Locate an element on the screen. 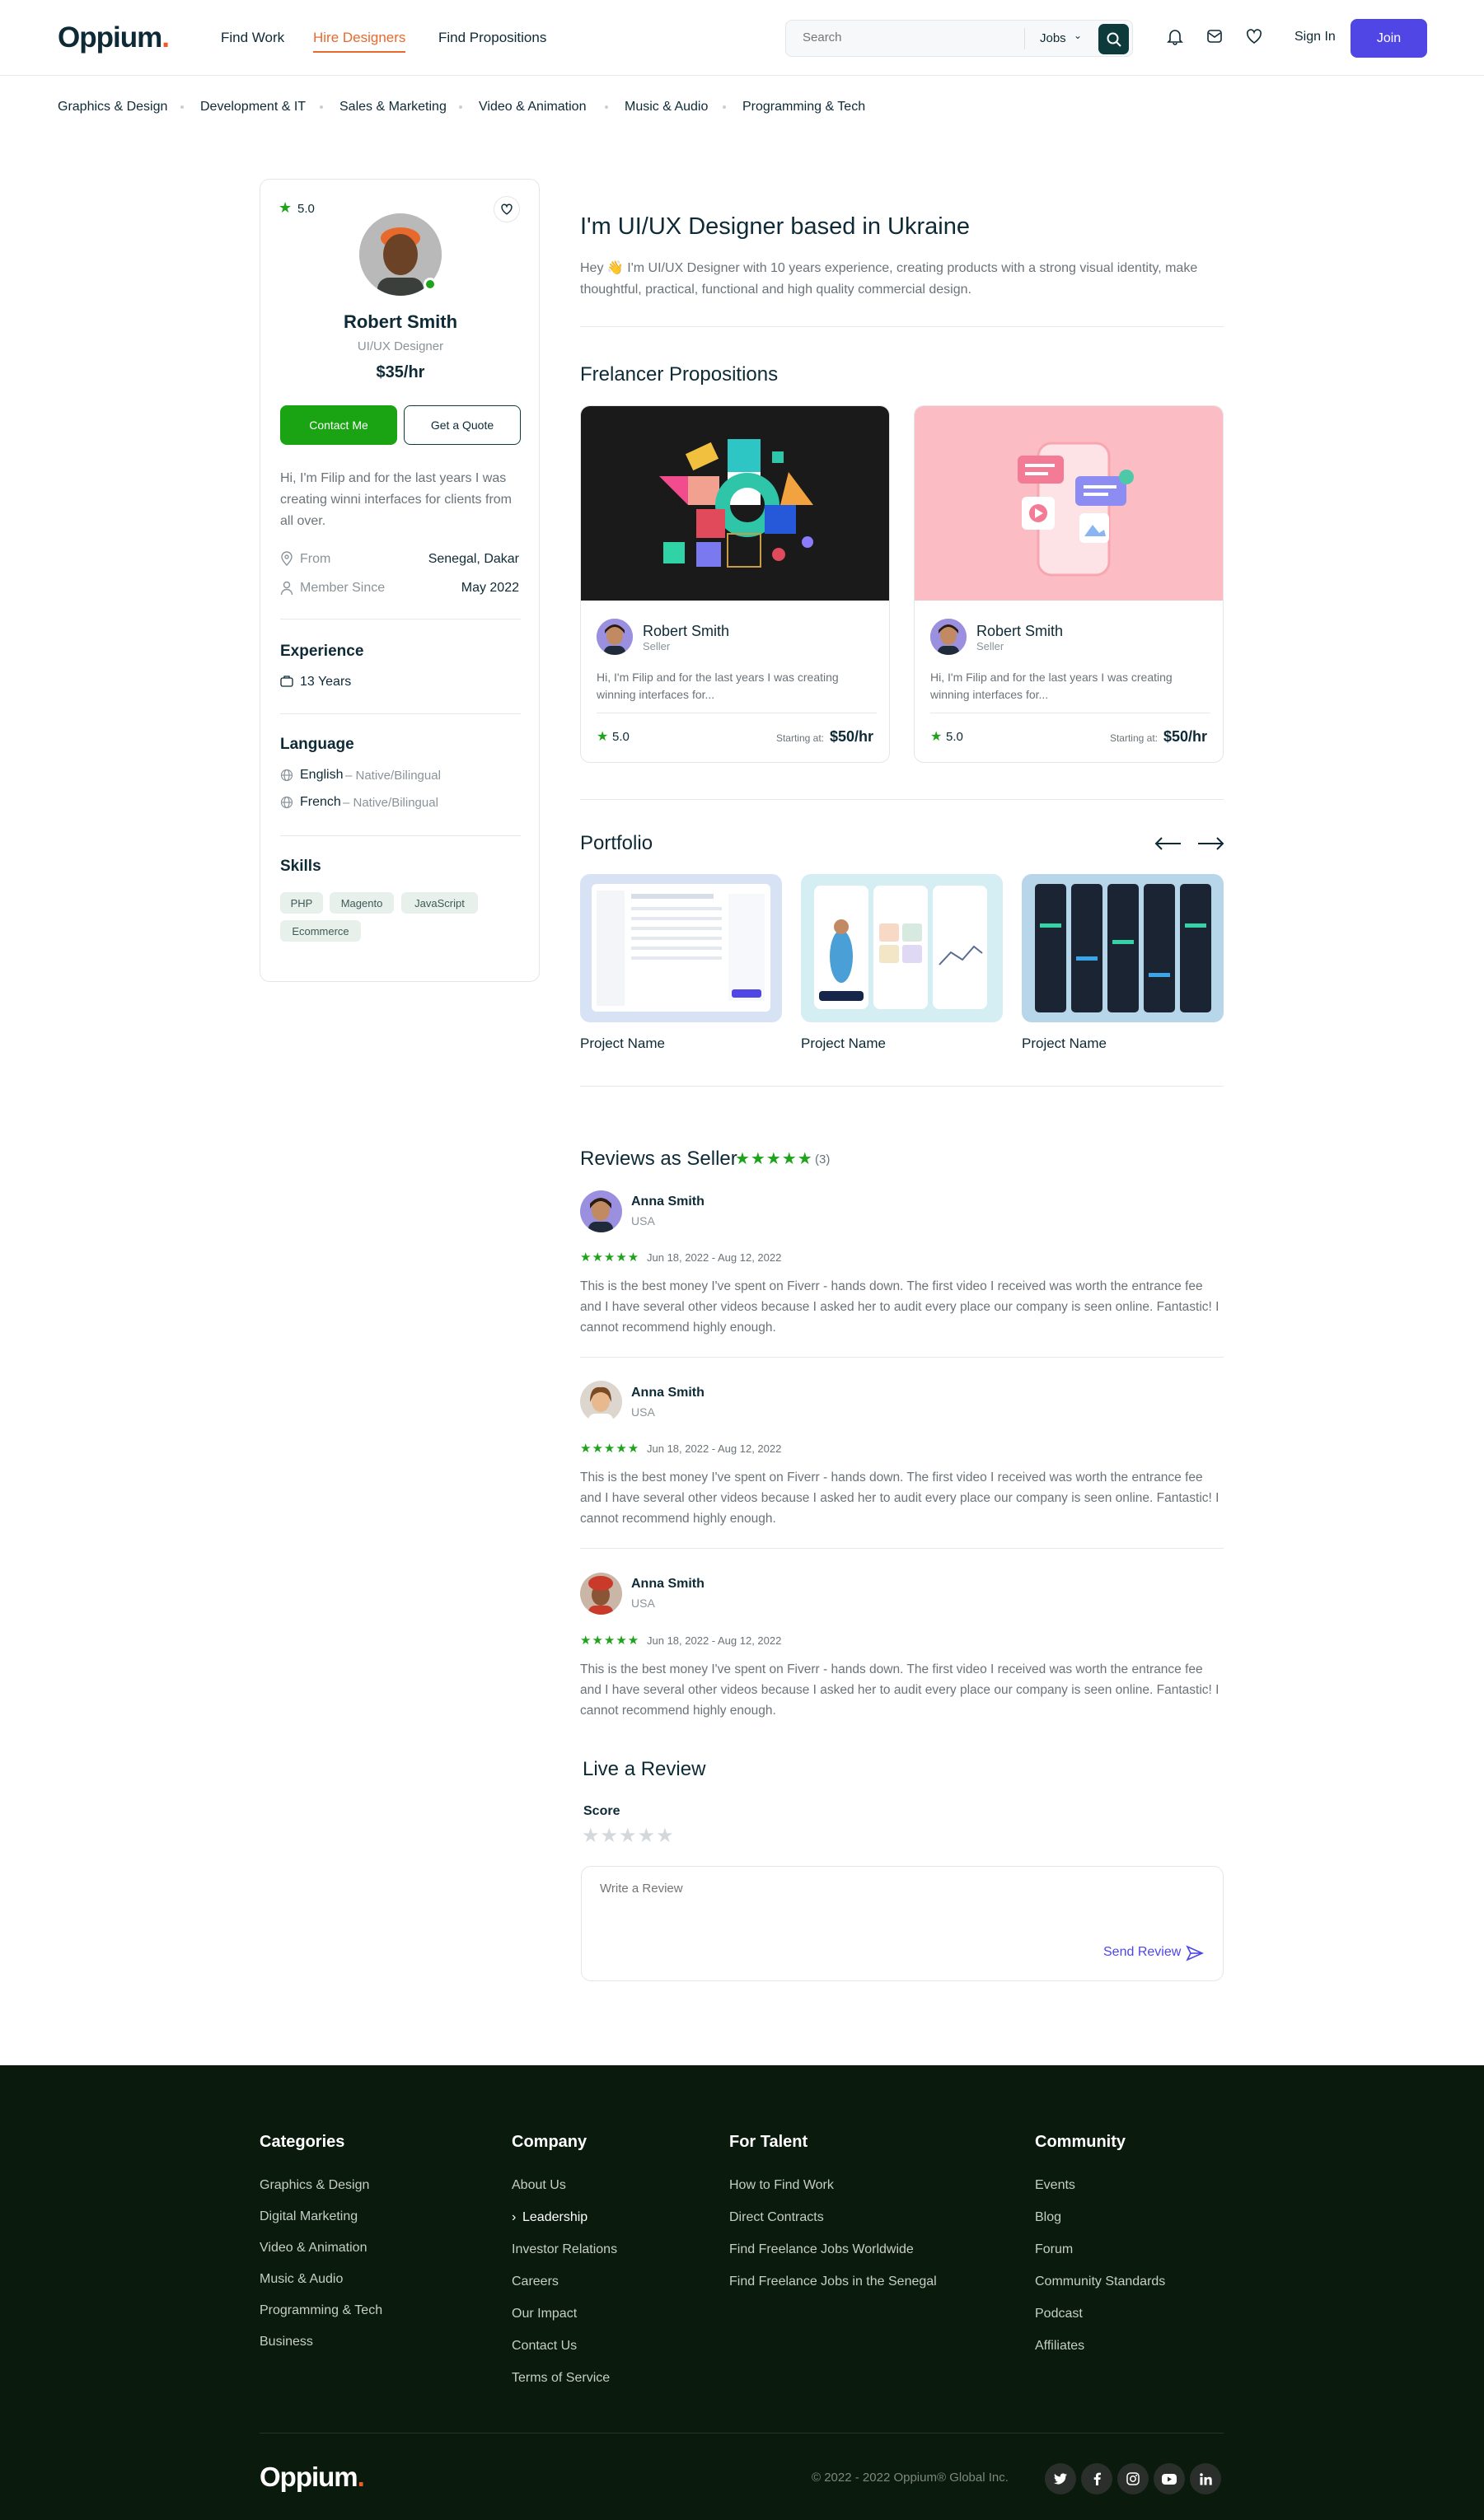  online-status-dot is located at coordinates (431, 284).